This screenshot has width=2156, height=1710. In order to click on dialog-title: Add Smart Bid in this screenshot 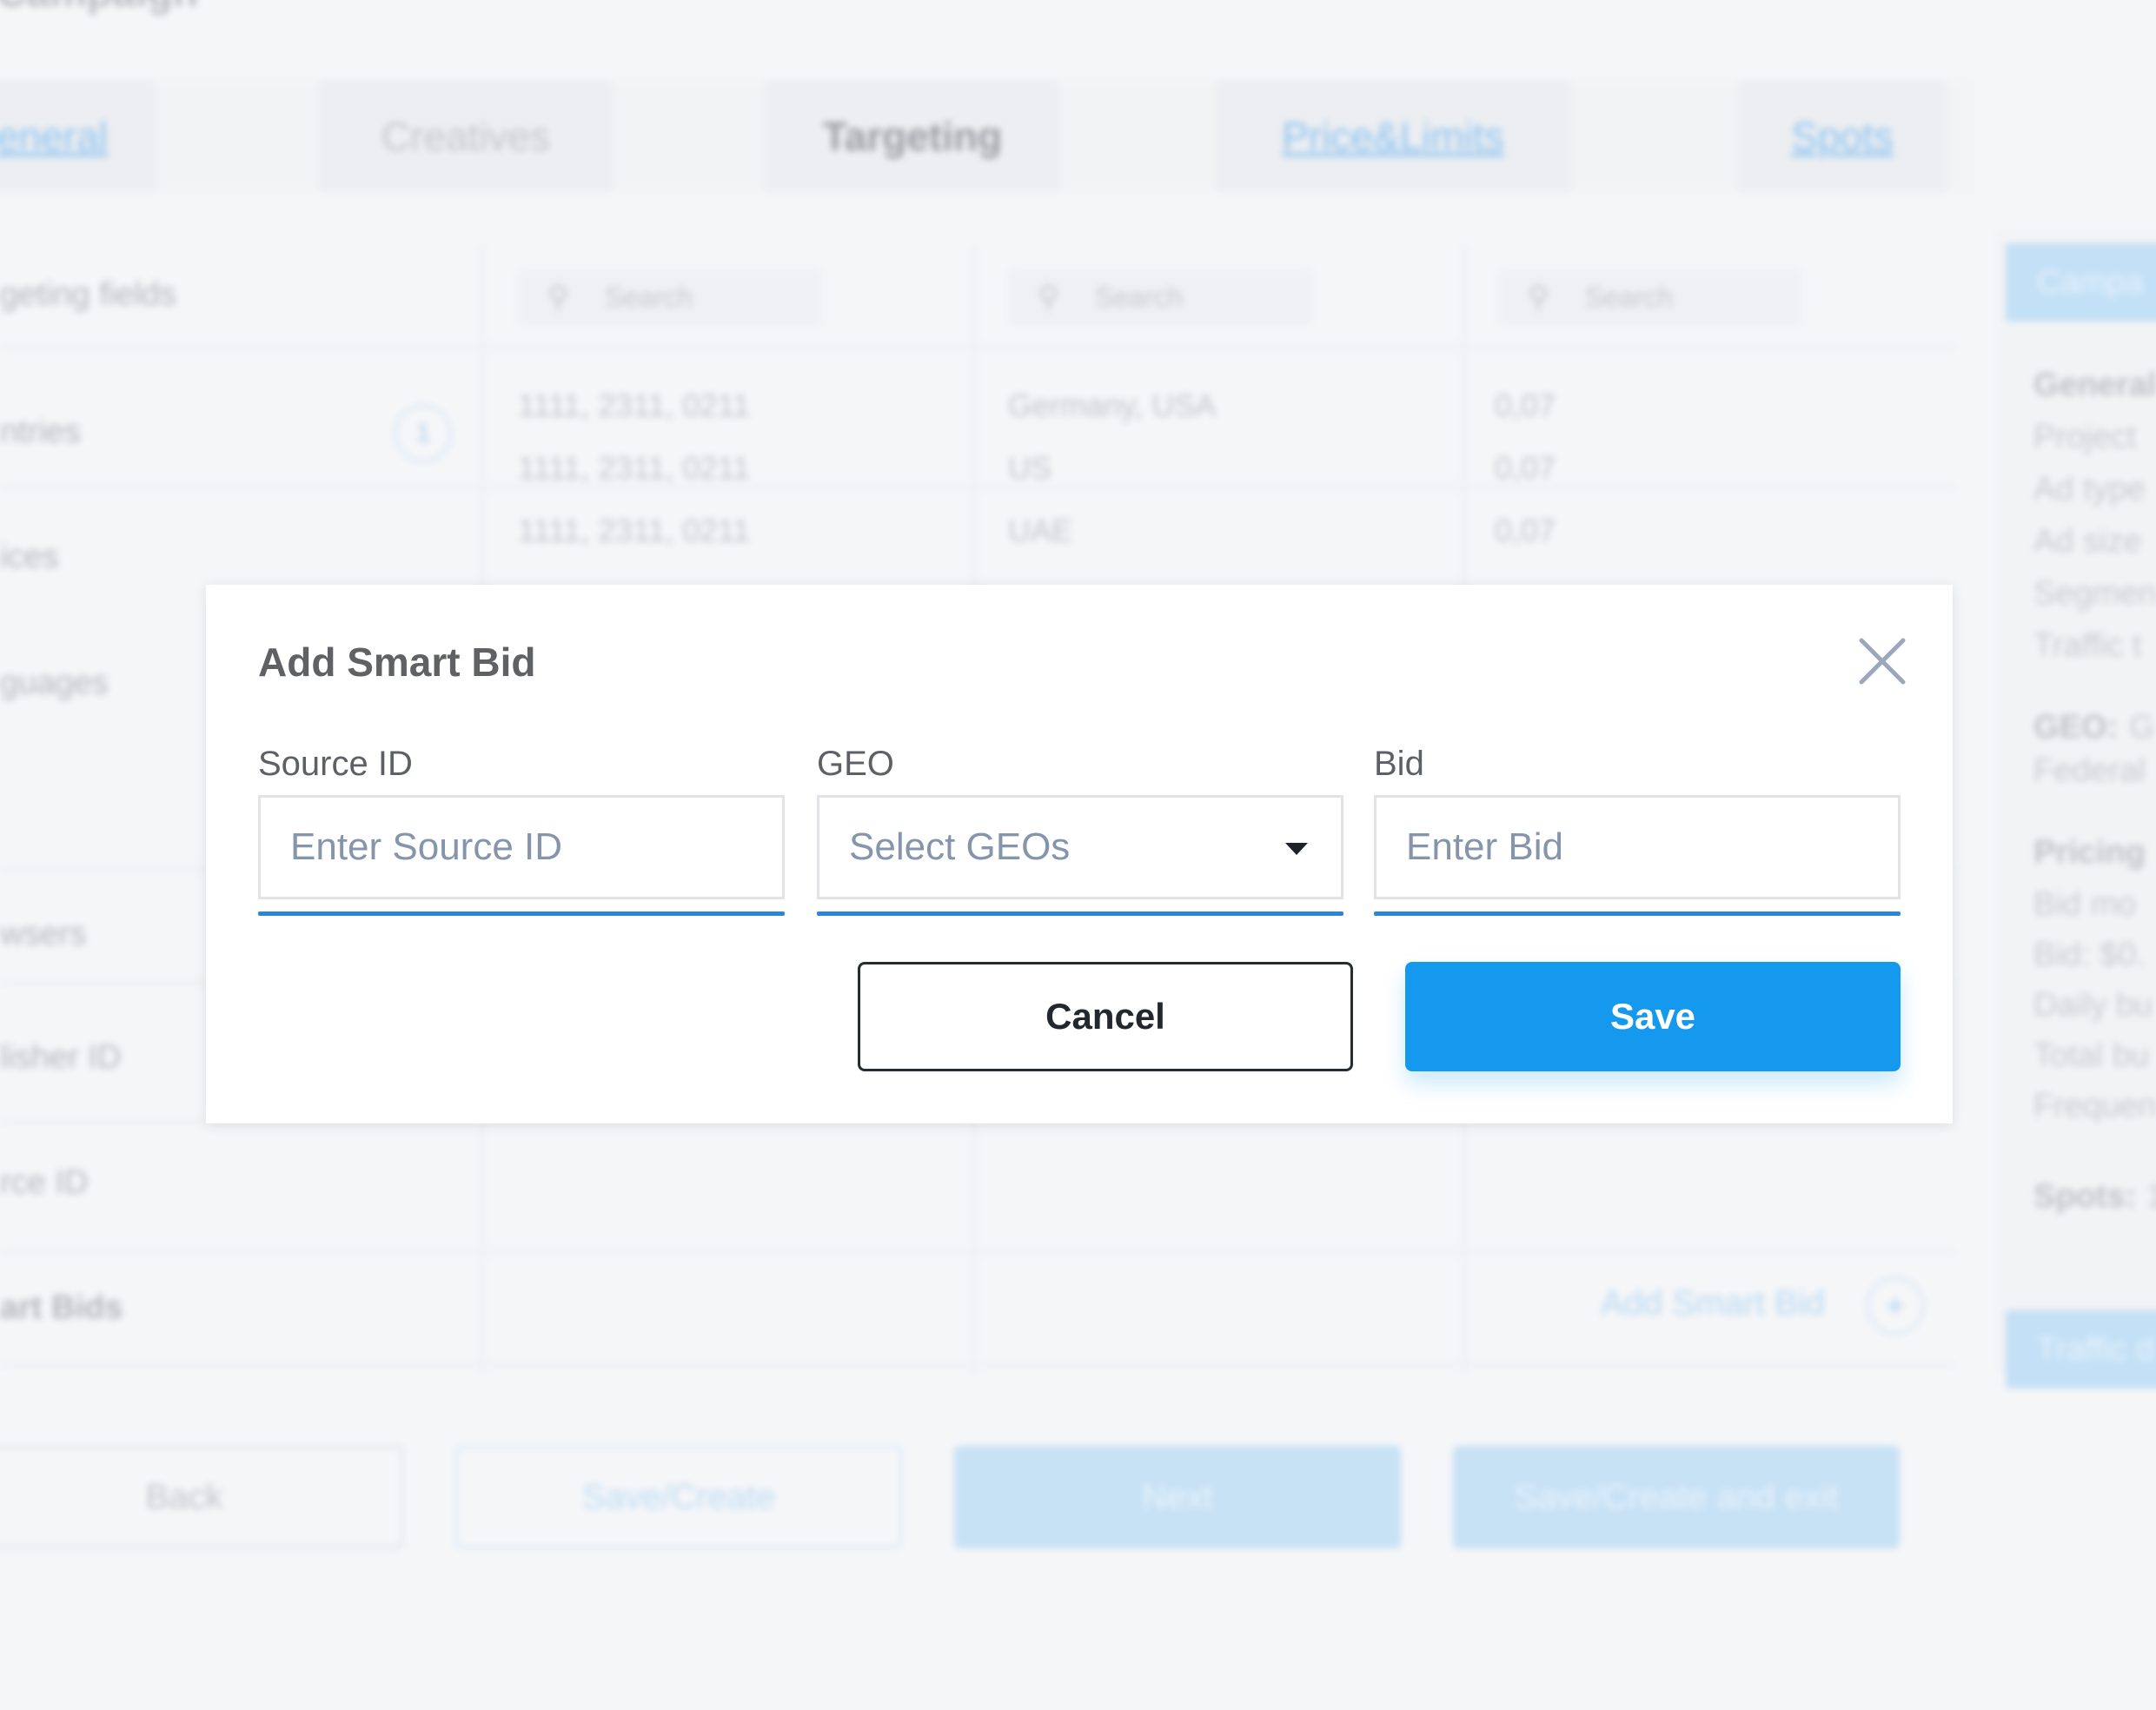, I will do `click(397, 662)`.